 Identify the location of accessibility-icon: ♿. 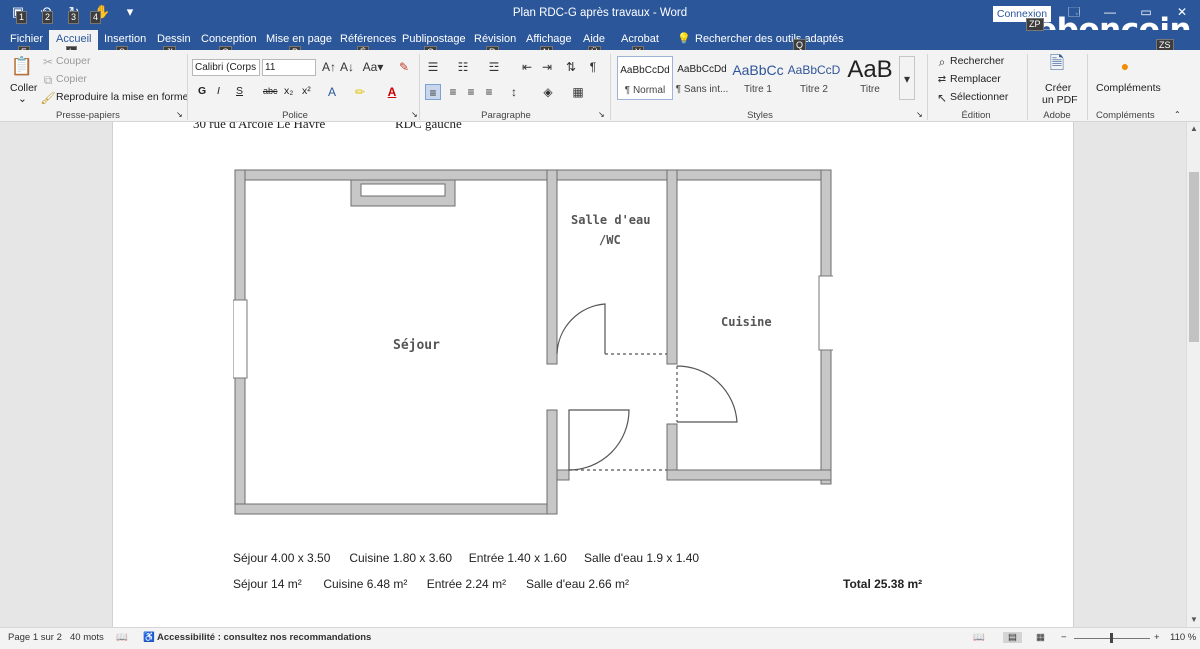
(149, 637).